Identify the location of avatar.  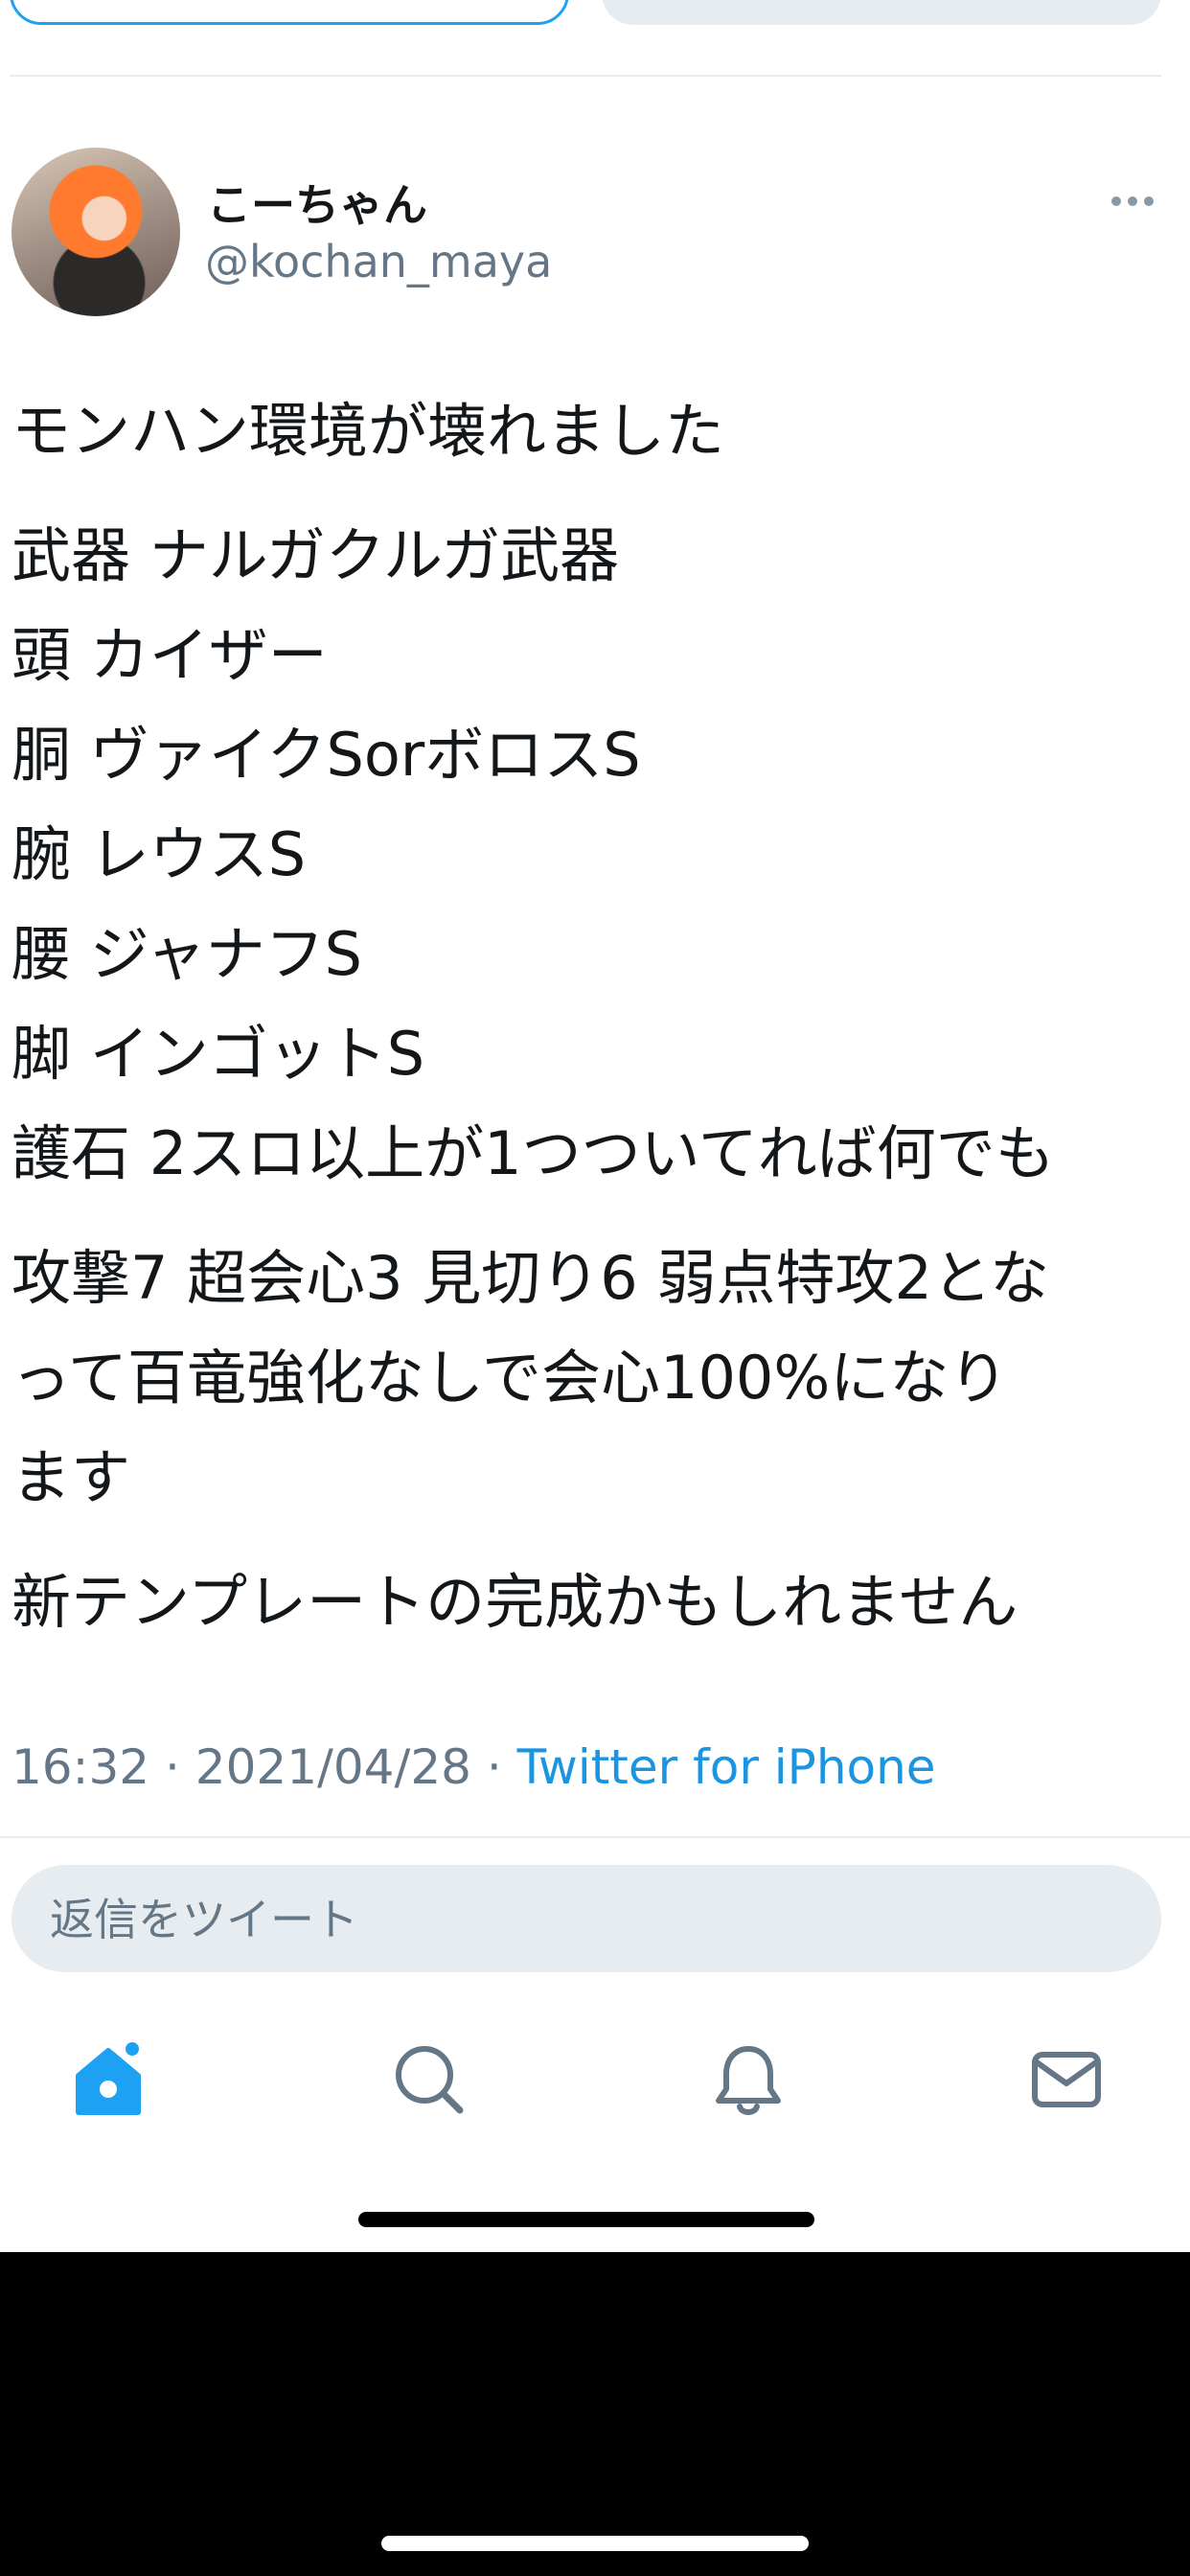
(95, 232).